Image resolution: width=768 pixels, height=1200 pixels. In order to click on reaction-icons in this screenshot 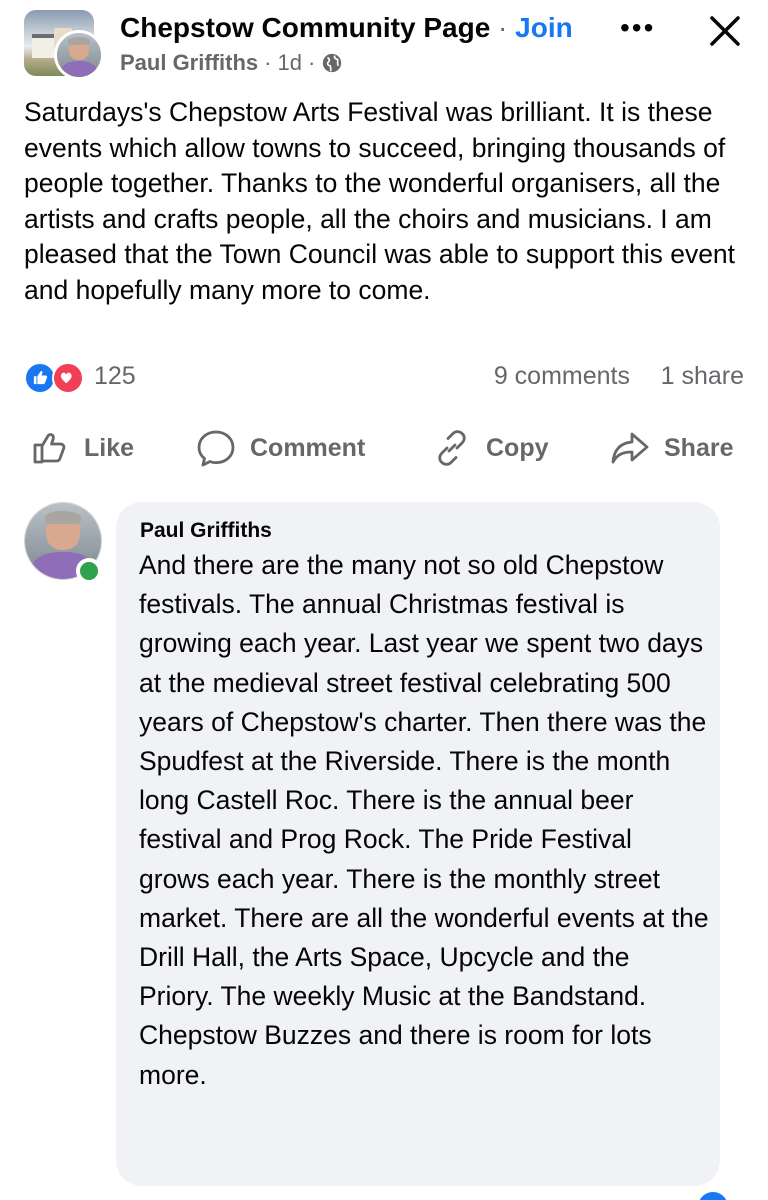, I will do `click(57, 378)`.